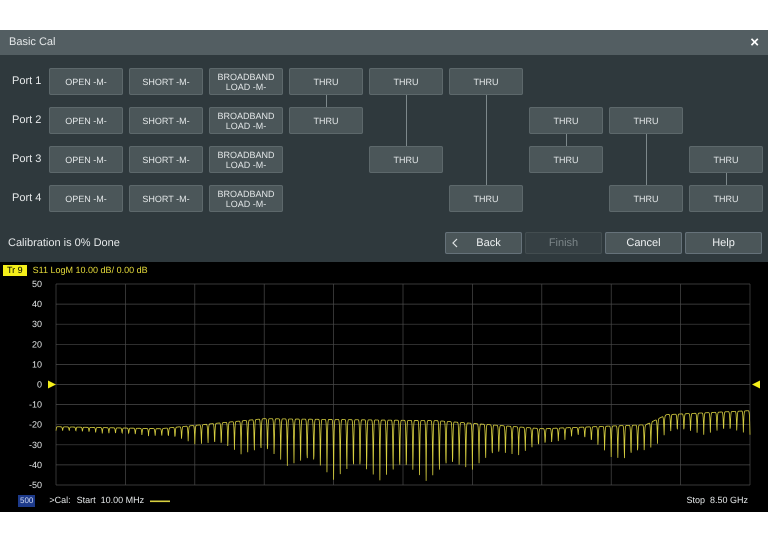  What do you see at coordinates (483, 243) in the screenshot?
I see `dialog-button: Back` at bounding box center [483, 243].